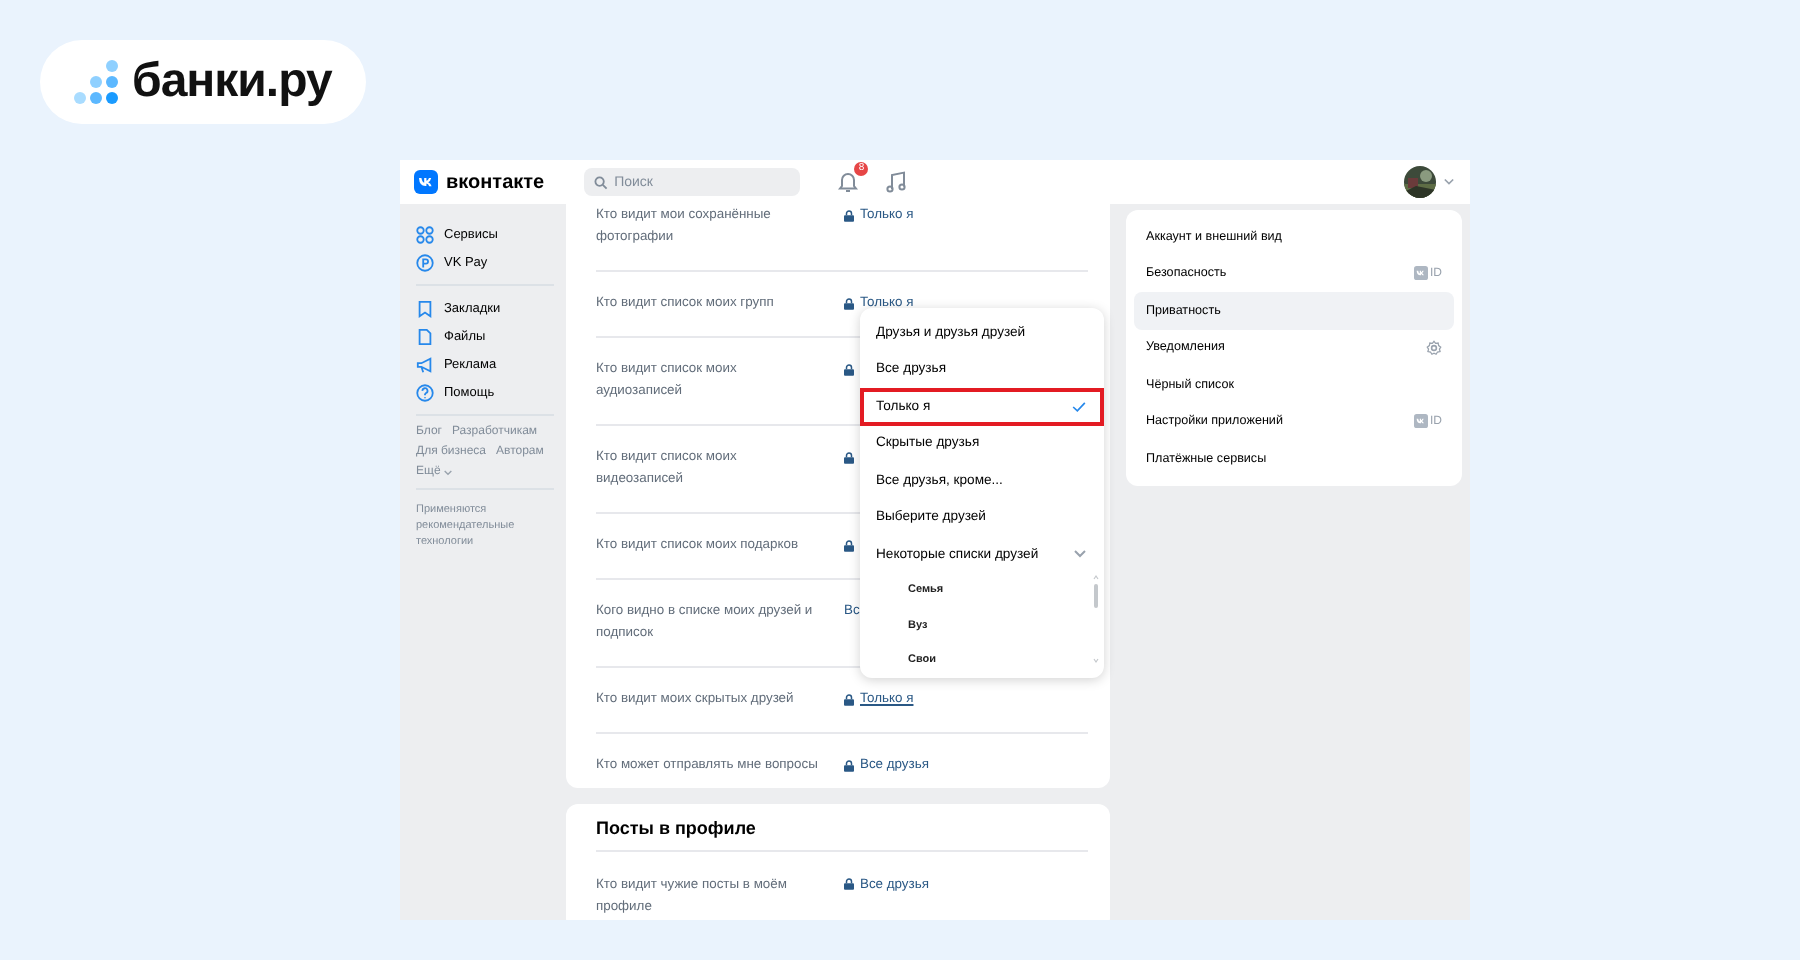 The height and width of the screenshot is (960, 1800). I want to click on grid-icon, so click(425, 234).